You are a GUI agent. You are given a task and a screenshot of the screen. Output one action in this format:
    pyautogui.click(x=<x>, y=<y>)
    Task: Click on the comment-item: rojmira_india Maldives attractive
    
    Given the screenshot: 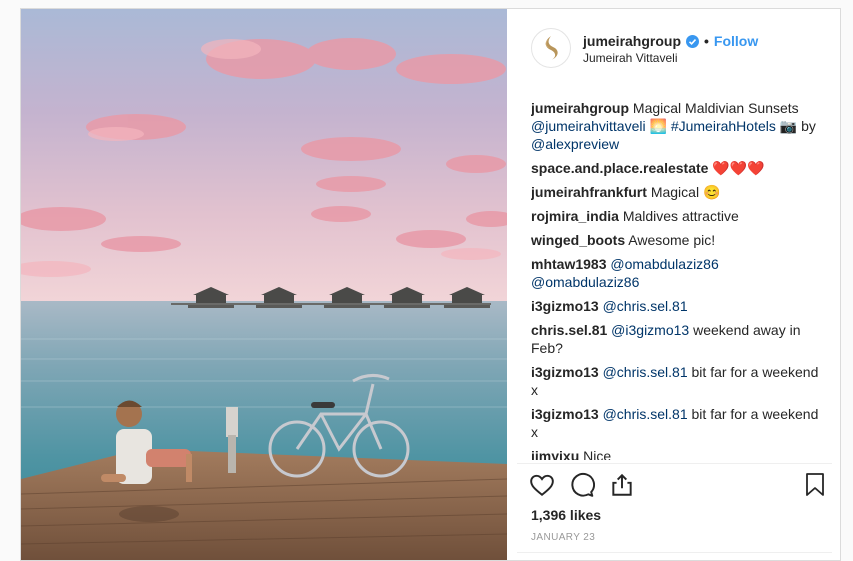 What is the action you would take?
    pyautogui.click(x=676, y=216)
    